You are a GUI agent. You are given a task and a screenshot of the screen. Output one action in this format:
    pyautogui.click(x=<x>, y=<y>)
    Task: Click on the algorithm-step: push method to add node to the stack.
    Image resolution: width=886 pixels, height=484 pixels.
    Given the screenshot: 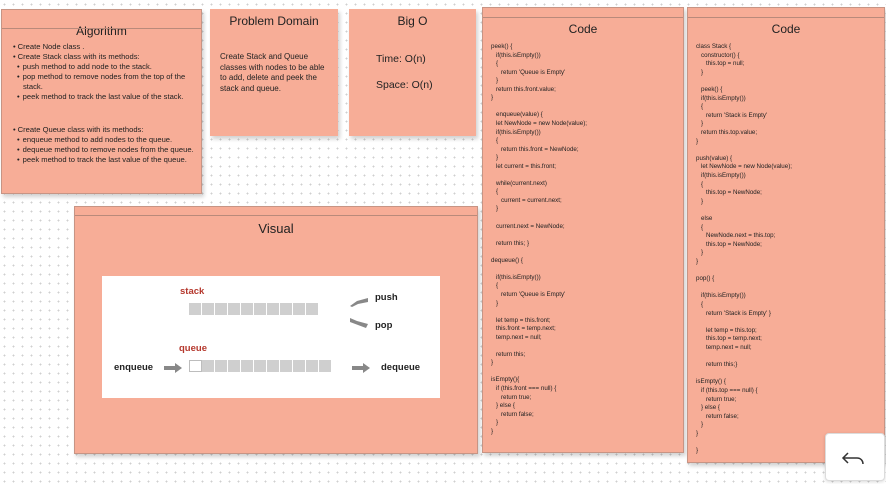 What is the action you would take?
    pyautogui.click(x=105, y=67)
    